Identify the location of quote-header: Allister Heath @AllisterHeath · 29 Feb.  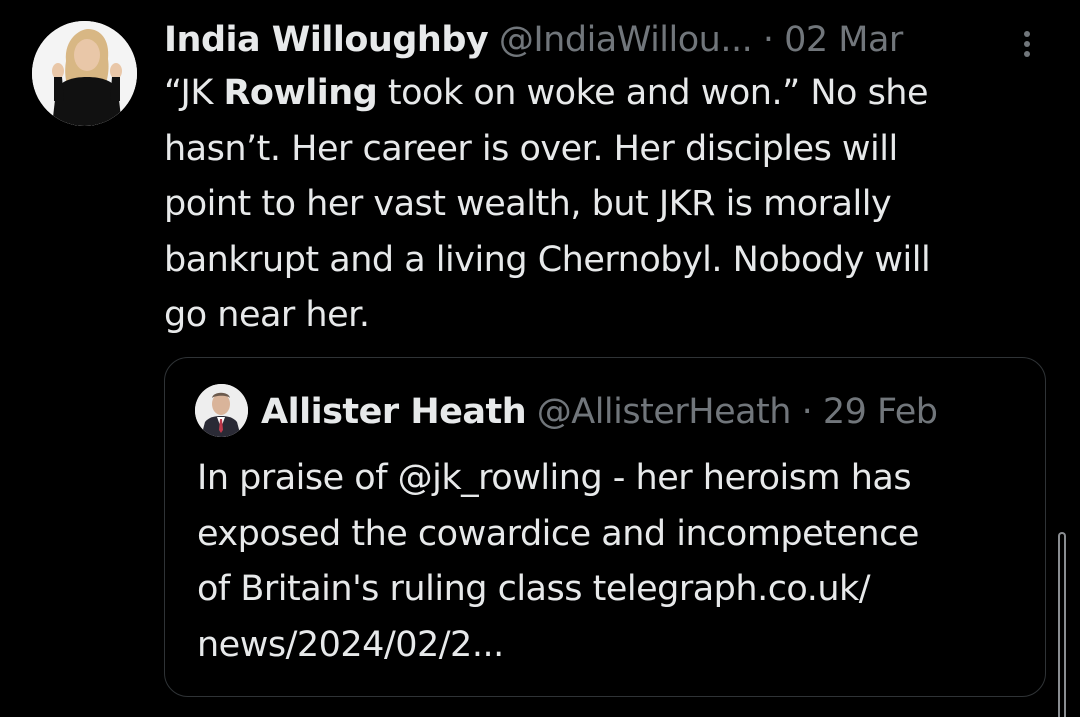
(599, 412).